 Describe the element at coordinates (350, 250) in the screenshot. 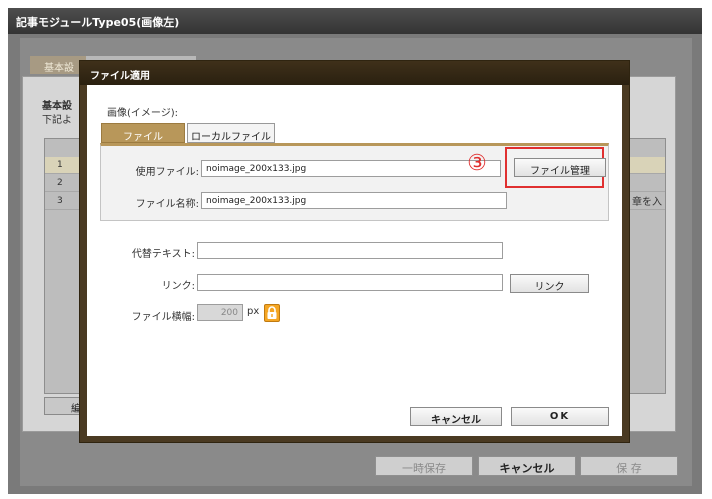

I see `alt-text-input` at that location.